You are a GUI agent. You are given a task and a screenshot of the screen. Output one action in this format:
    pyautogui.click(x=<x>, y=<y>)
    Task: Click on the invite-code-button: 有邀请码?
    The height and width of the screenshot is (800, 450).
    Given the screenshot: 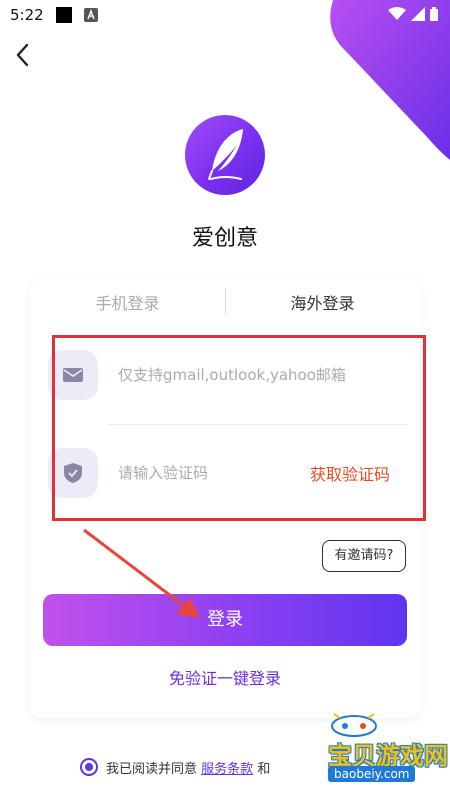 What is the action you would take?
    pyautogui.click(x=364, y=556)
    